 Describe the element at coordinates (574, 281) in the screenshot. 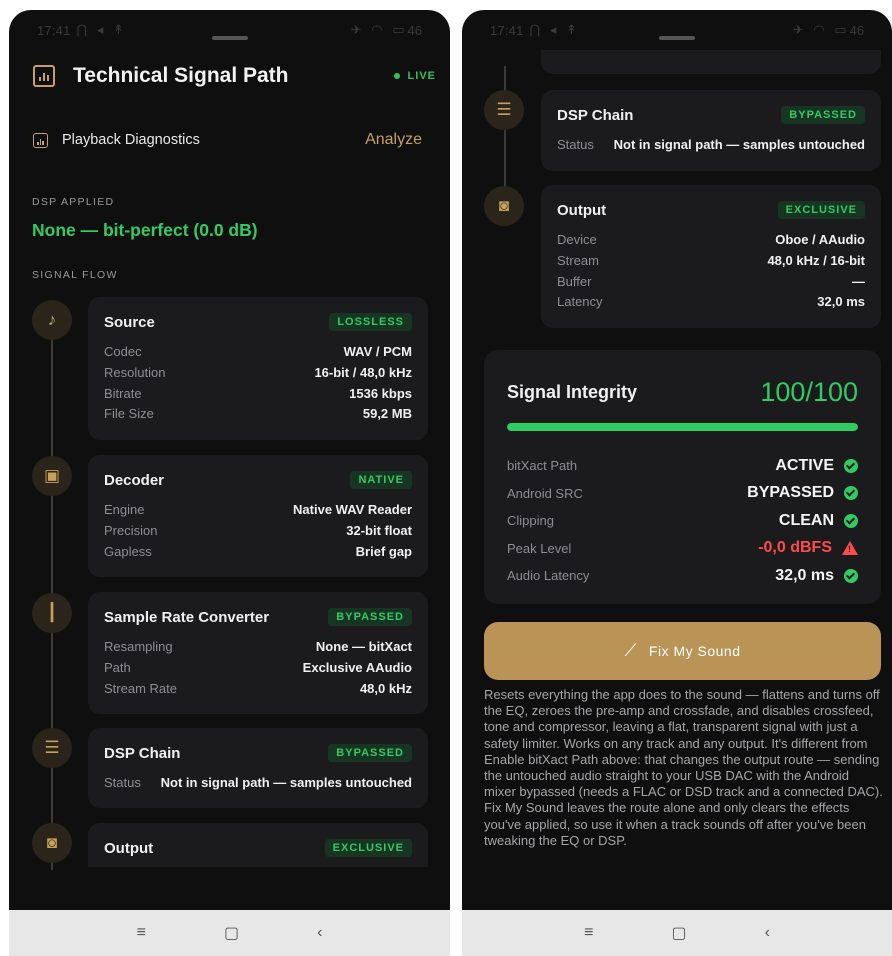

I see `row-key: Buffer` at that location.